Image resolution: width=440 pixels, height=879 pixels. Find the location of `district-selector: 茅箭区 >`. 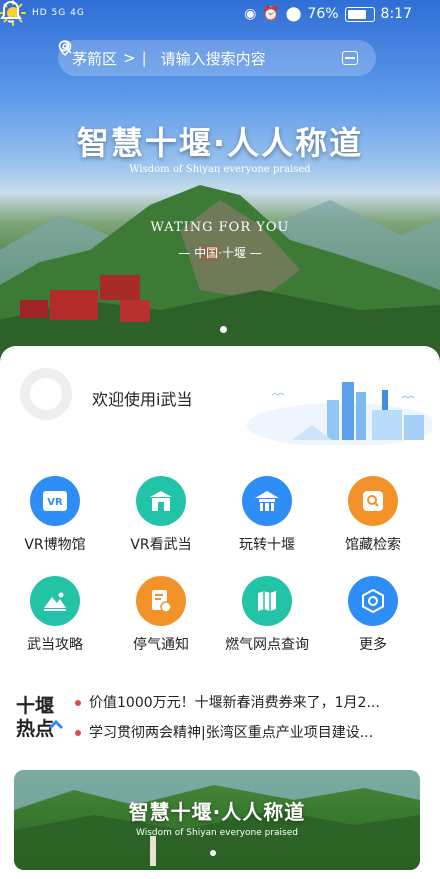

district-selector: 茅箭区 > is located at coordinates (97, 54).